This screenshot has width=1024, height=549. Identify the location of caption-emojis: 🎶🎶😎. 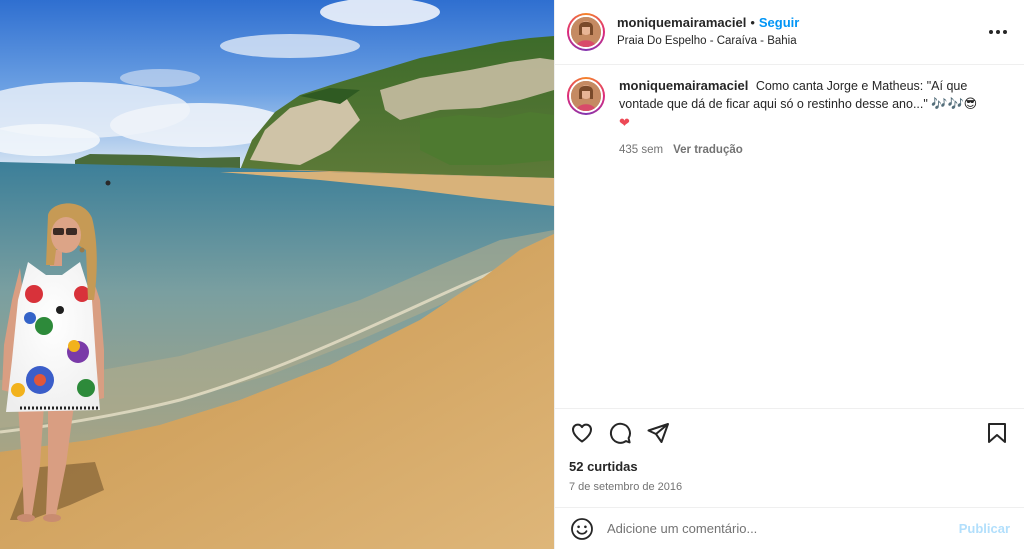
(954, 104).